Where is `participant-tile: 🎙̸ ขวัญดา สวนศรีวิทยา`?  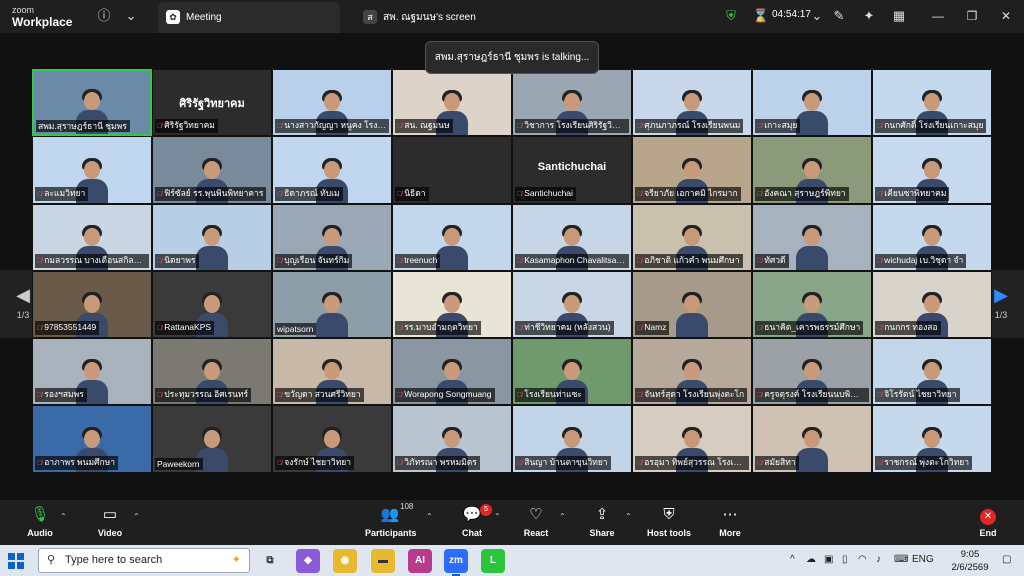
participant-tile: 🎙̸ ขวัญดา สวนศรีวิทยา is located at coordinates (332, 372).